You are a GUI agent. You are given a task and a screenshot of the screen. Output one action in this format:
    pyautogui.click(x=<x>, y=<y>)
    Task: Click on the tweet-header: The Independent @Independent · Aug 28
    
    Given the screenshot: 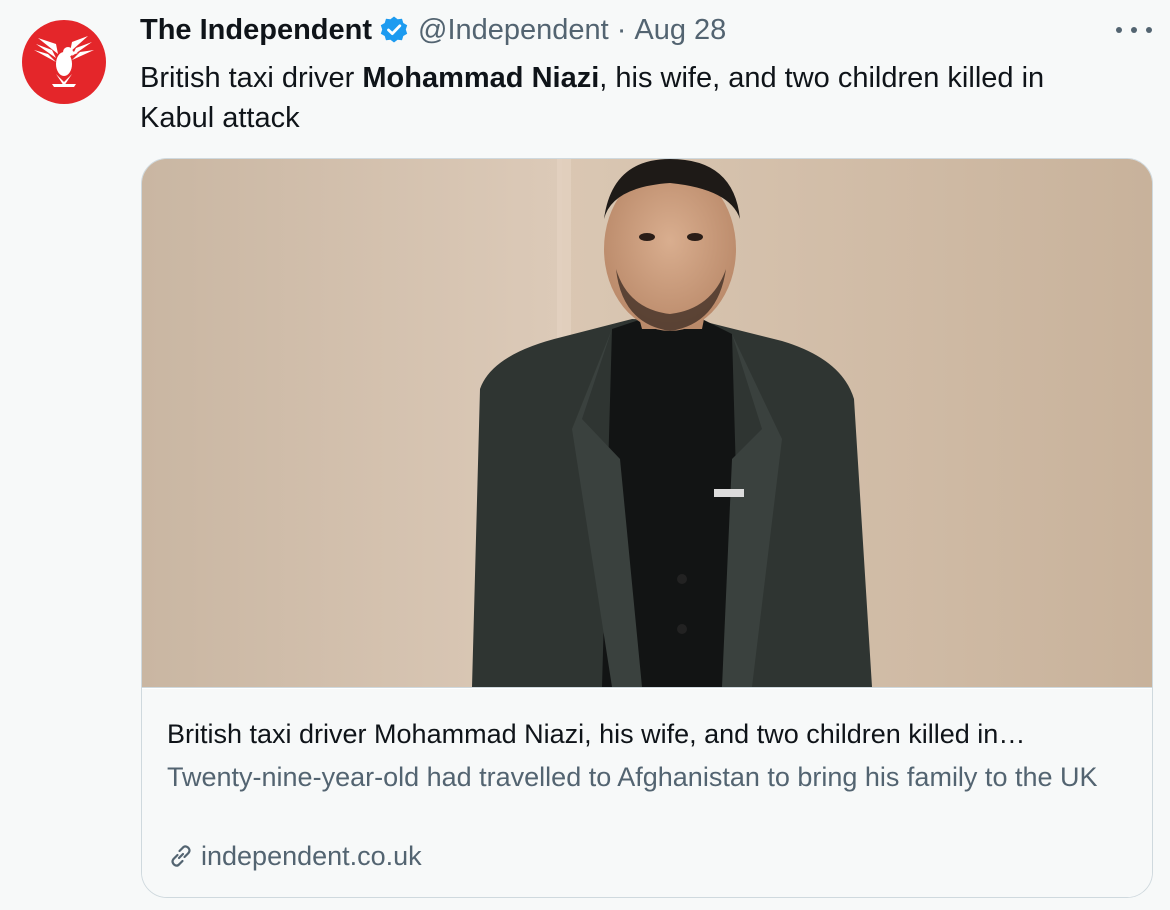 What is the action you would take?
    pyautogui.click(x=646, y=30)
    